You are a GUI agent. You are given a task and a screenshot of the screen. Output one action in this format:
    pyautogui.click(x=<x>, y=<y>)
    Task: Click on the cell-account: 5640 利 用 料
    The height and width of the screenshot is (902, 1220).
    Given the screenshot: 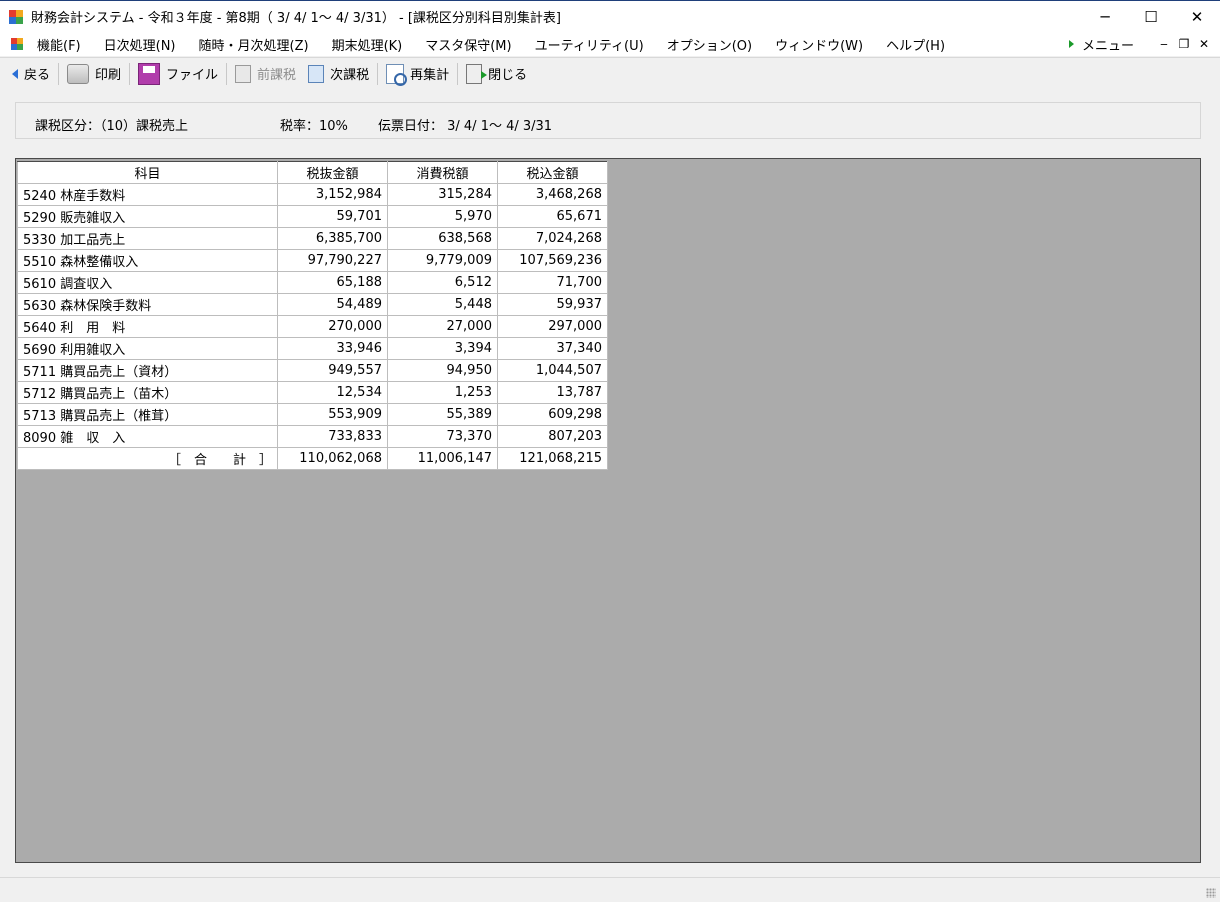 What is the action you would take?
    pyautogui.click(x=147, y=326)
    